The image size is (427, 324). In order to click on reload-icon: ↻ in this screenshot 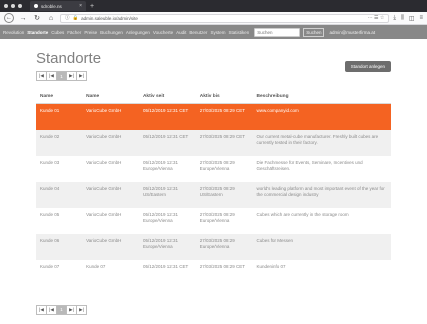, I will do `click(37, 18)`.